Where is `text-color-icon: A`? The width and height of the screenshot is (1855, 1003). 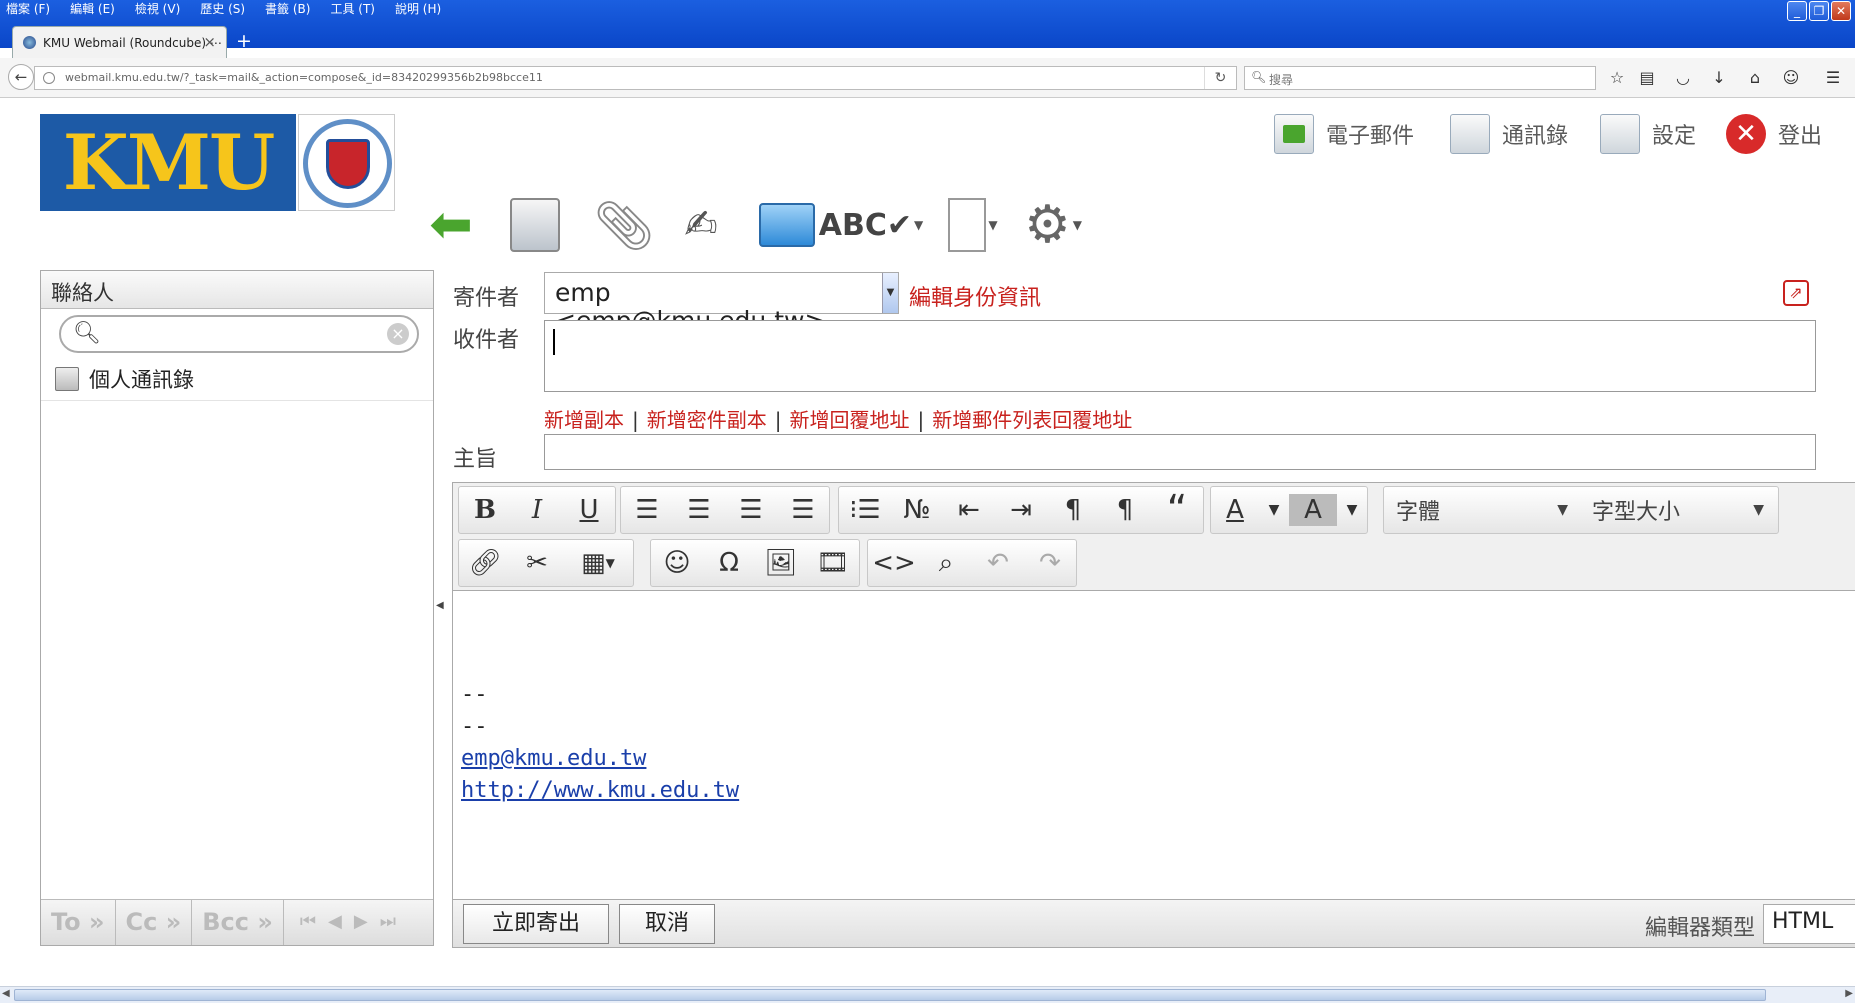
text-color-icon: A is located at coordinates (1235, 510).